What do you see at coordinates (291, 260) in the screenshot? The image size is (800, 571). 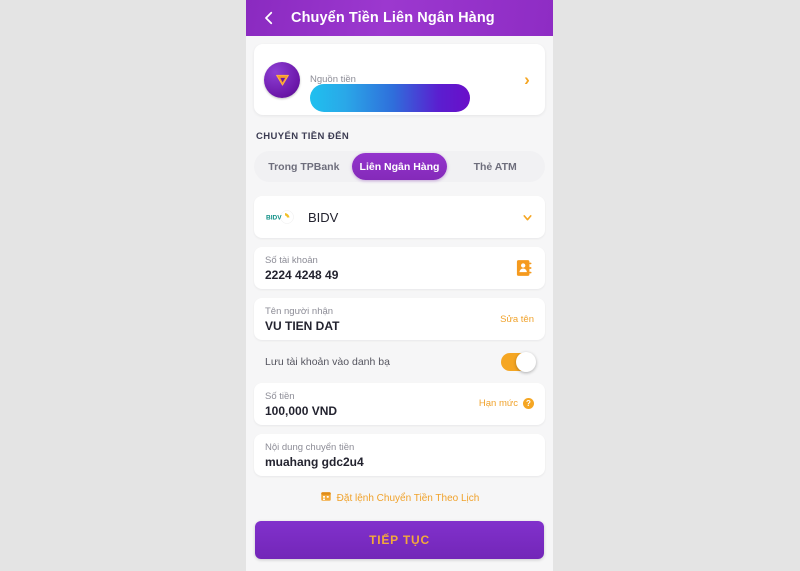 I see `account-number-label: Số tài khoản` at bounding box center [291, 260].